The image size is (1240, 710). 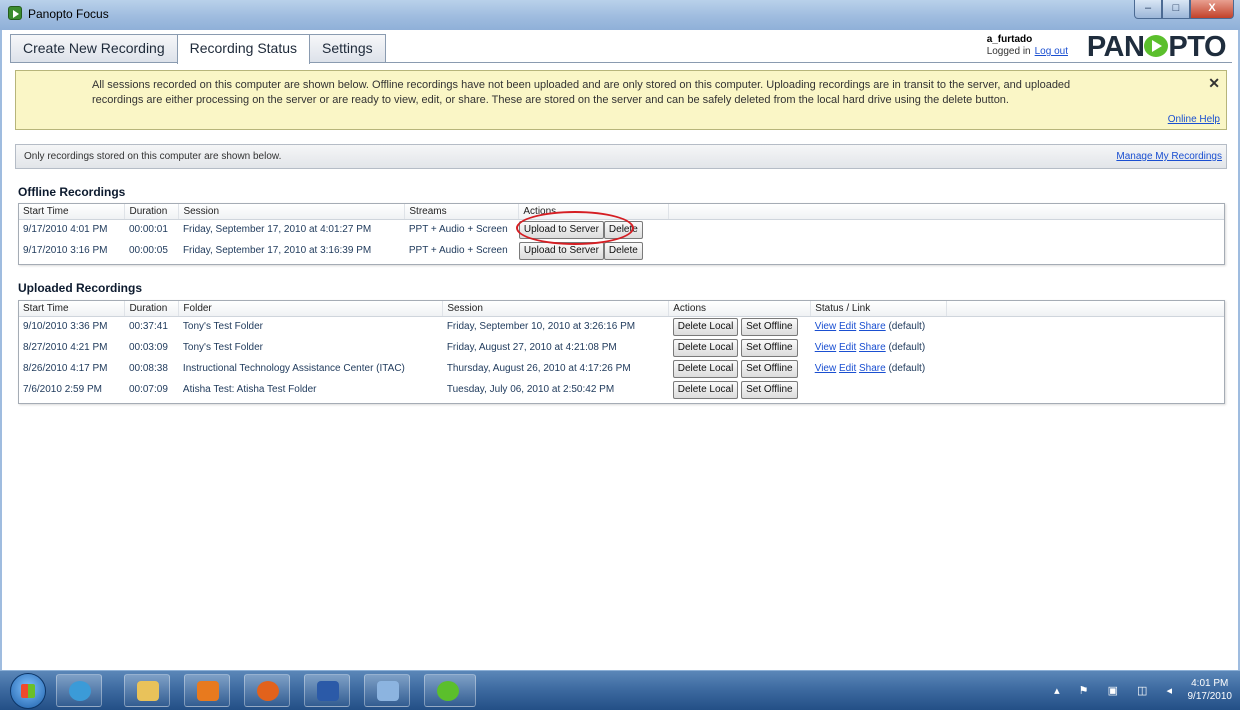 I want to click on word-icon, so click(x=328, y=691).